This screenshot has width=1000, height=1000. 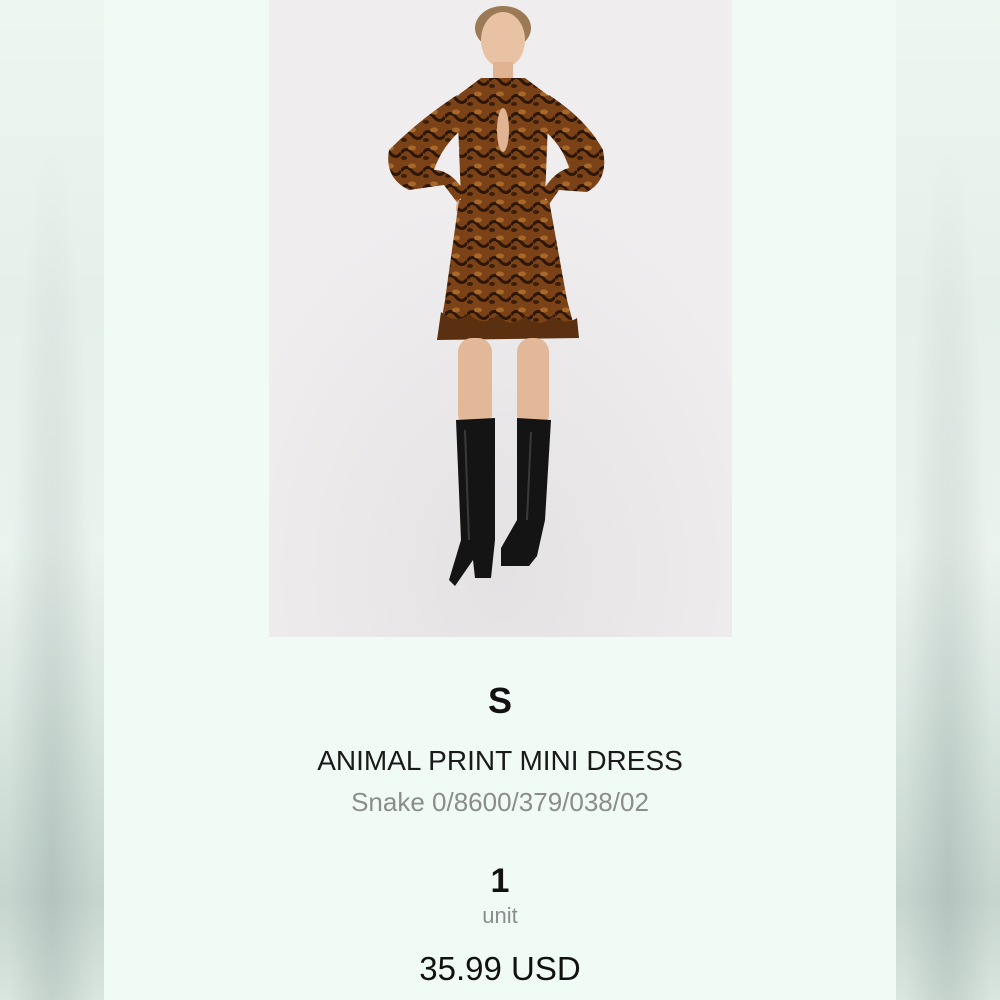 What do you see at coordinates (948, 500) in the screenshot?
I see `blurred-background-right` at bounding box center [948, 500].